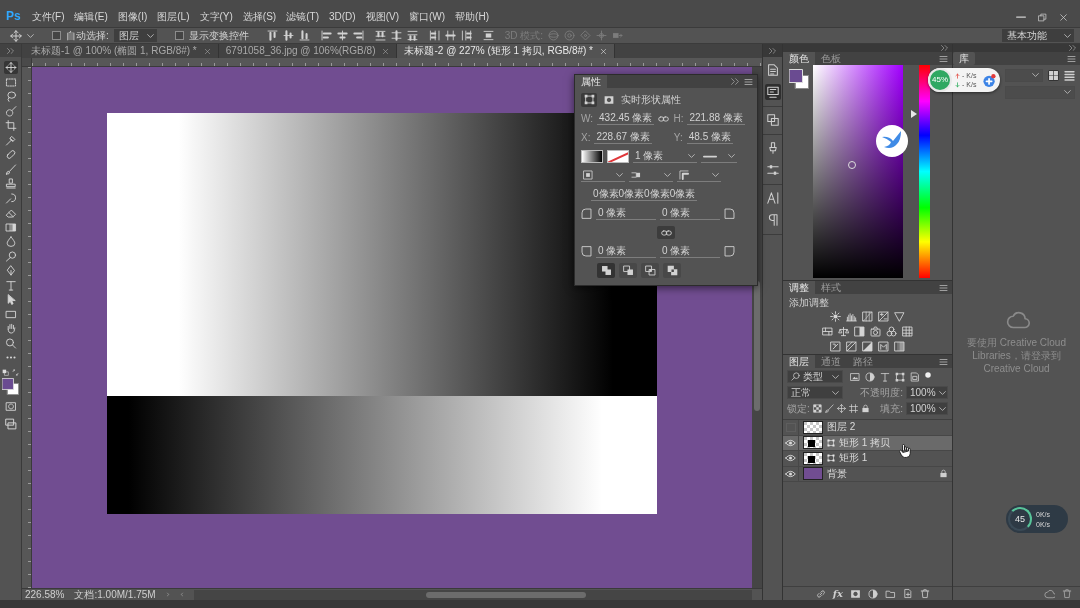 The image size is (1080, 608). Describe the element at coordinates (914, 114) in the screenshot. I see `slider-thumb-icon` at that location.